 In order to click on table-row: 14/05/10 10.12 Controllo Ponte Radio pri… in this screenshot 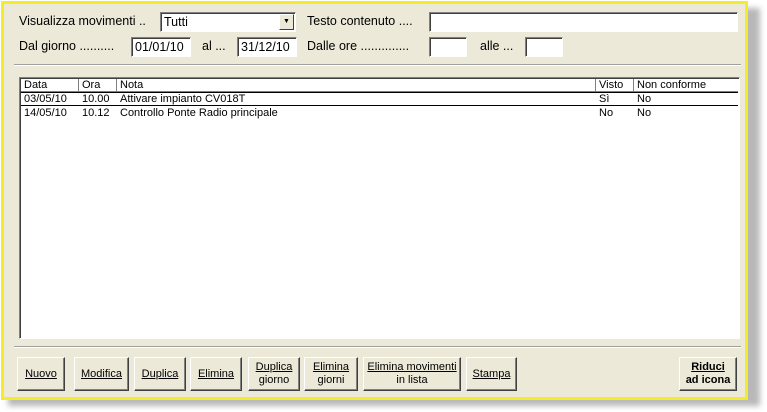, I will do `click(379, 114)`.